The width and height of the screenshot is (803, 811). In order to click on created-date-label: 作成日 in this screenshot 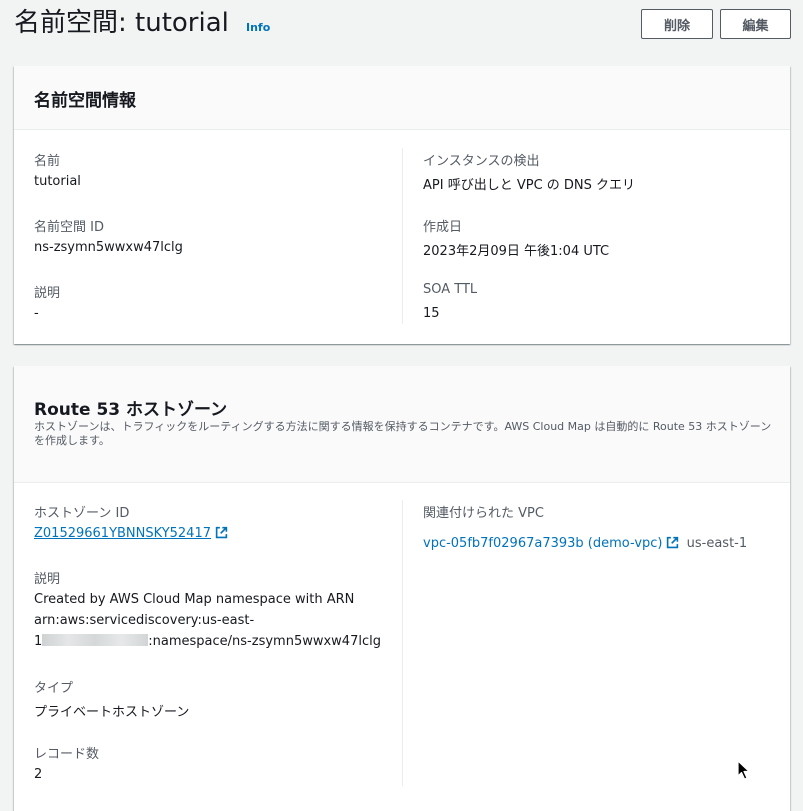, I will do `click(443, 227)`.